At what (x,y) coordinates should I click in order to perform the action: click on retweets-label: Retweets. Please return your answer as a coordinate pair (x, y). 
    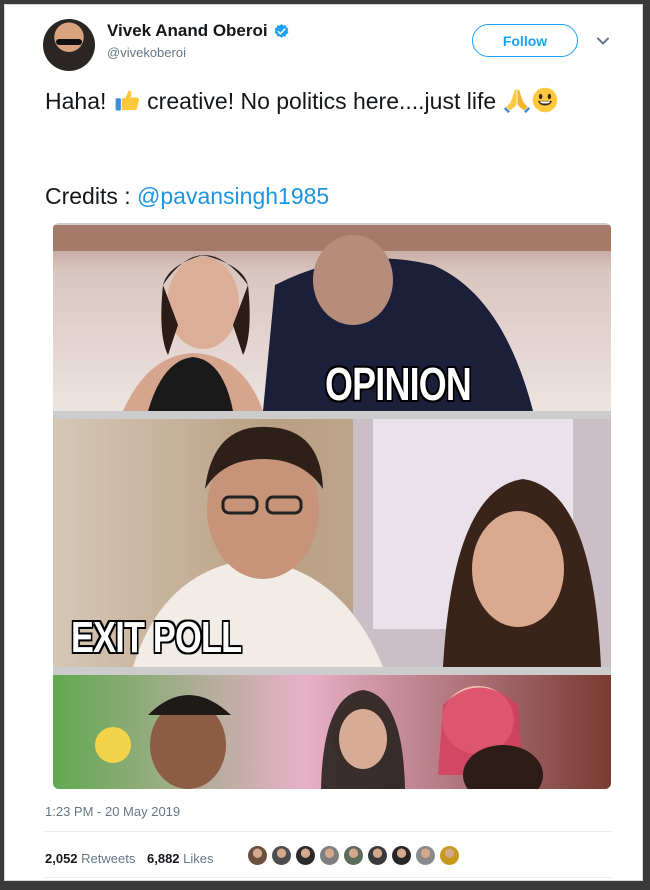
    Looking at the image, I should click on (108, 858).